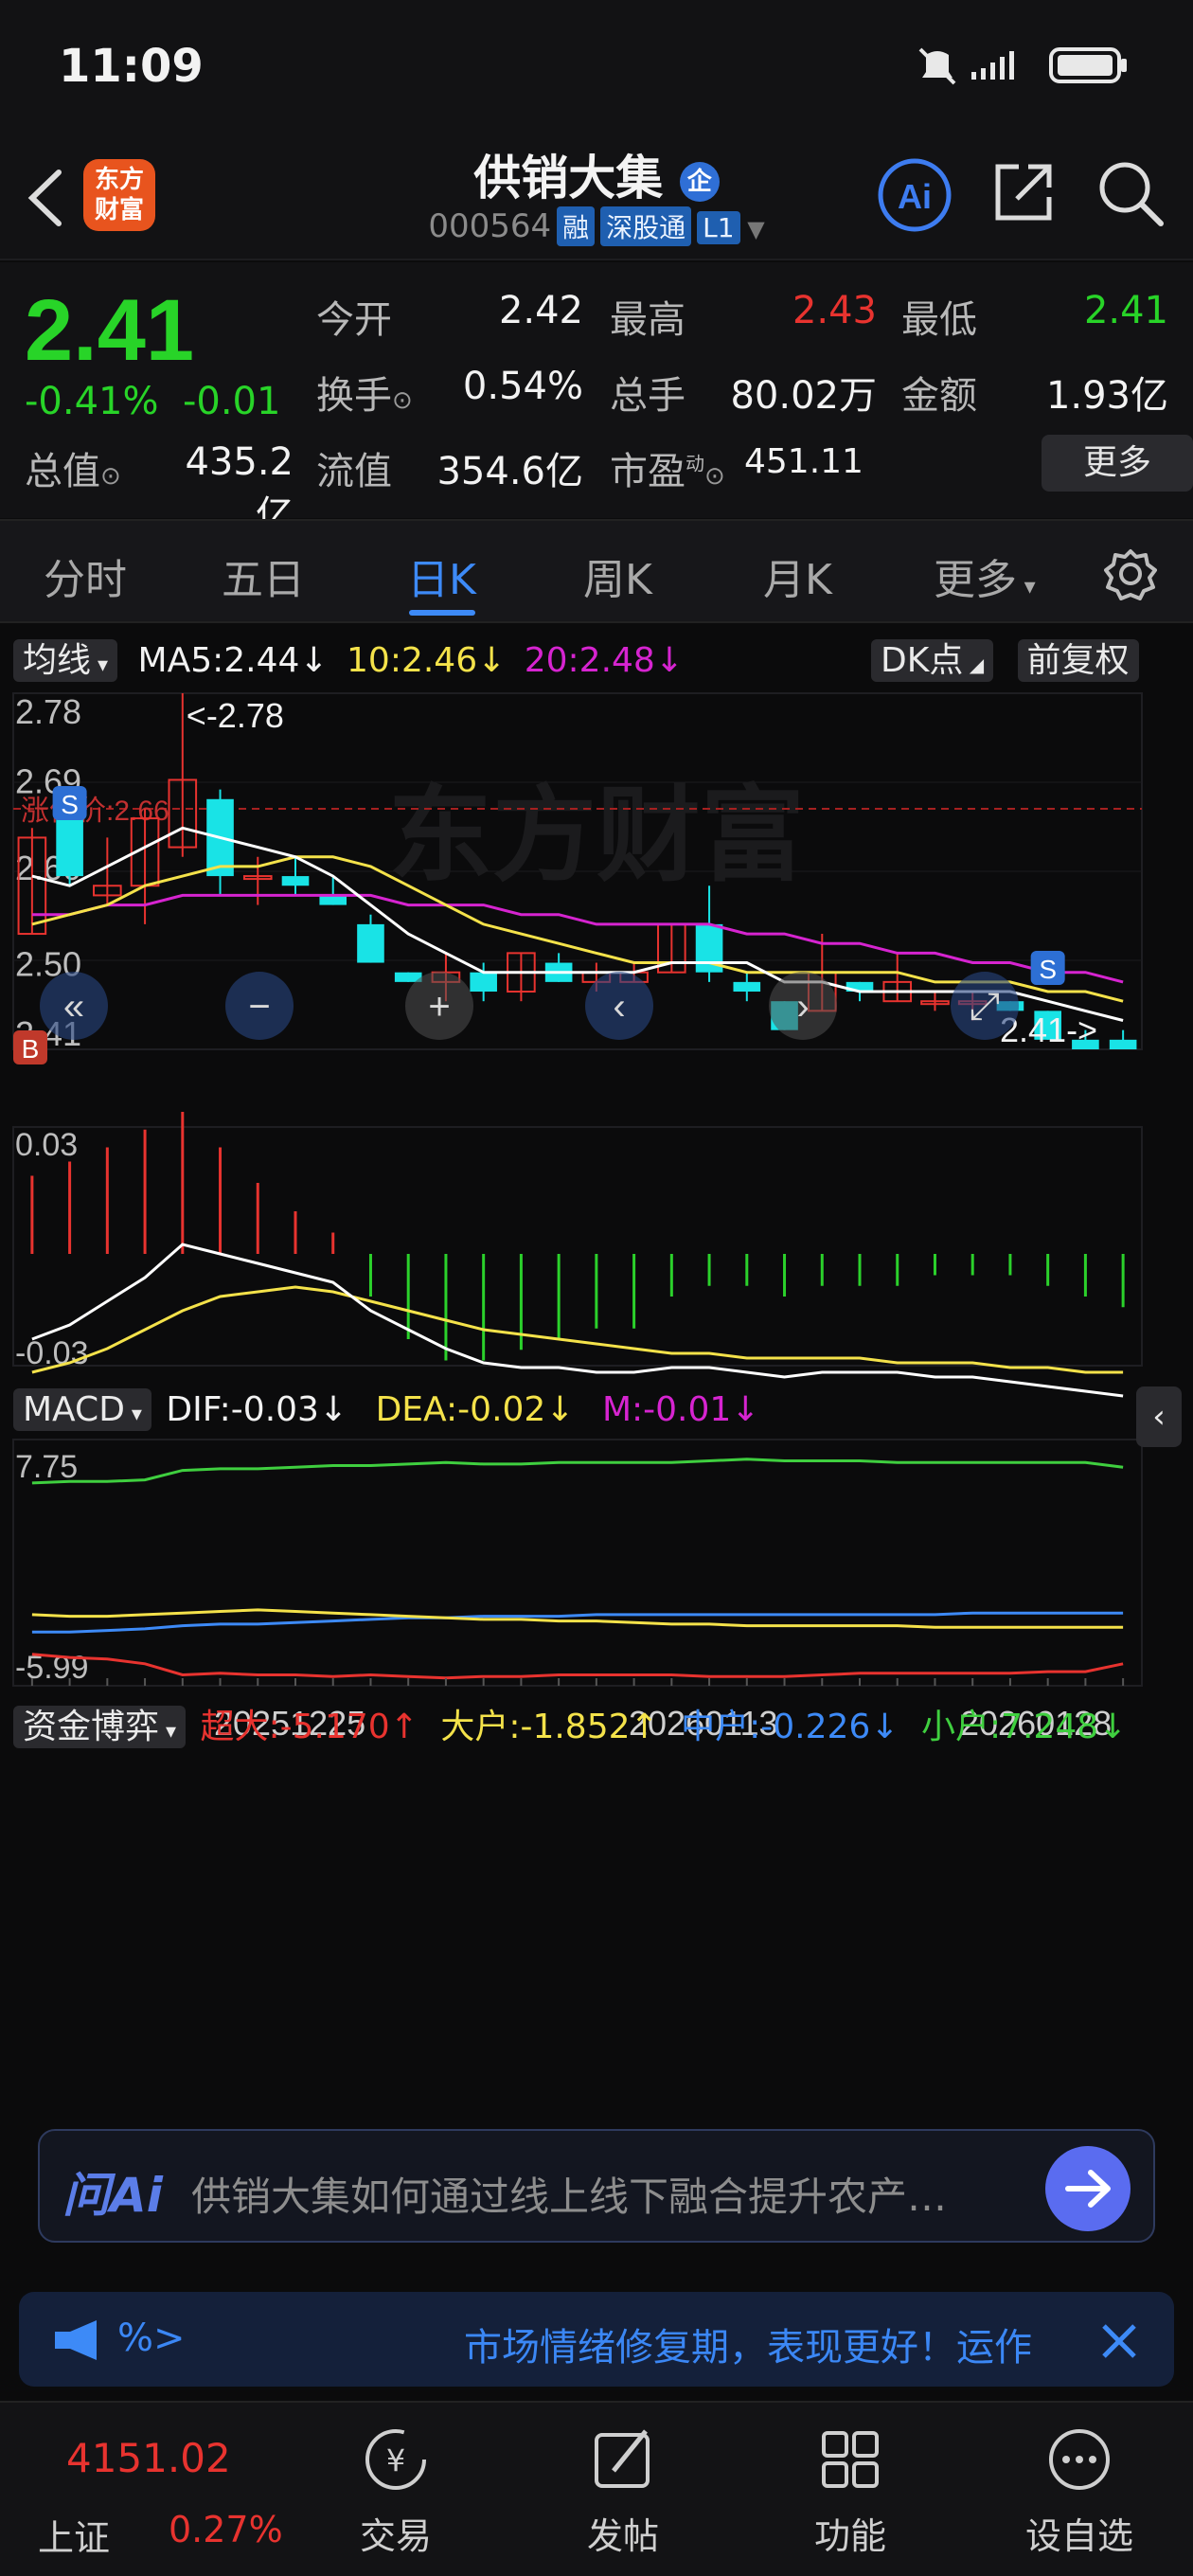 This screenshot has height=2576, width=1193. Describe the element at coordinates (1023, 192) in the screenshot. I see `share-icon` at that location.